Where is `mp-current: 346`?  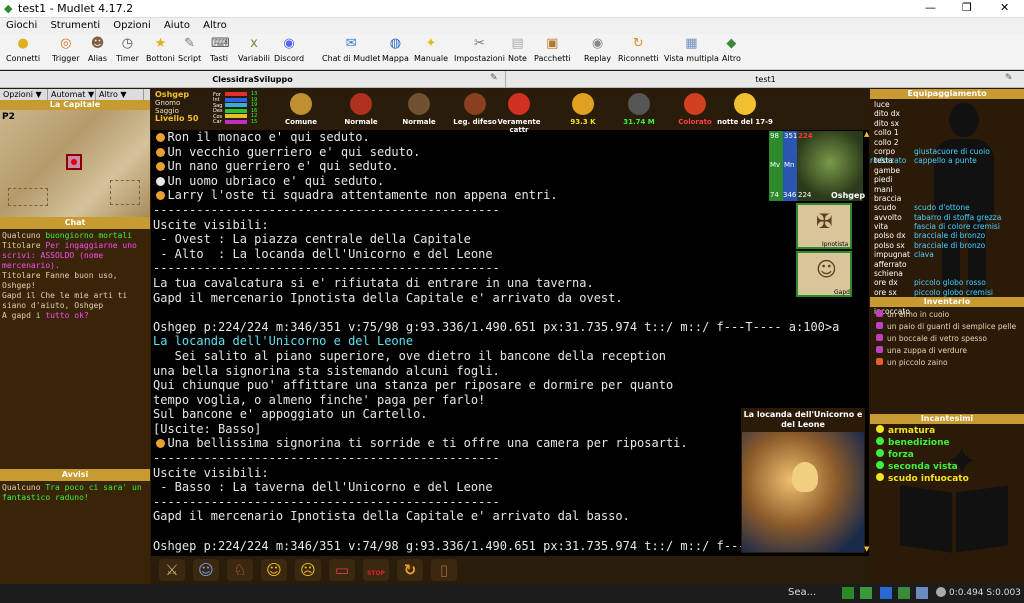
mp-current: 346 is located at coordinates (790, 195).